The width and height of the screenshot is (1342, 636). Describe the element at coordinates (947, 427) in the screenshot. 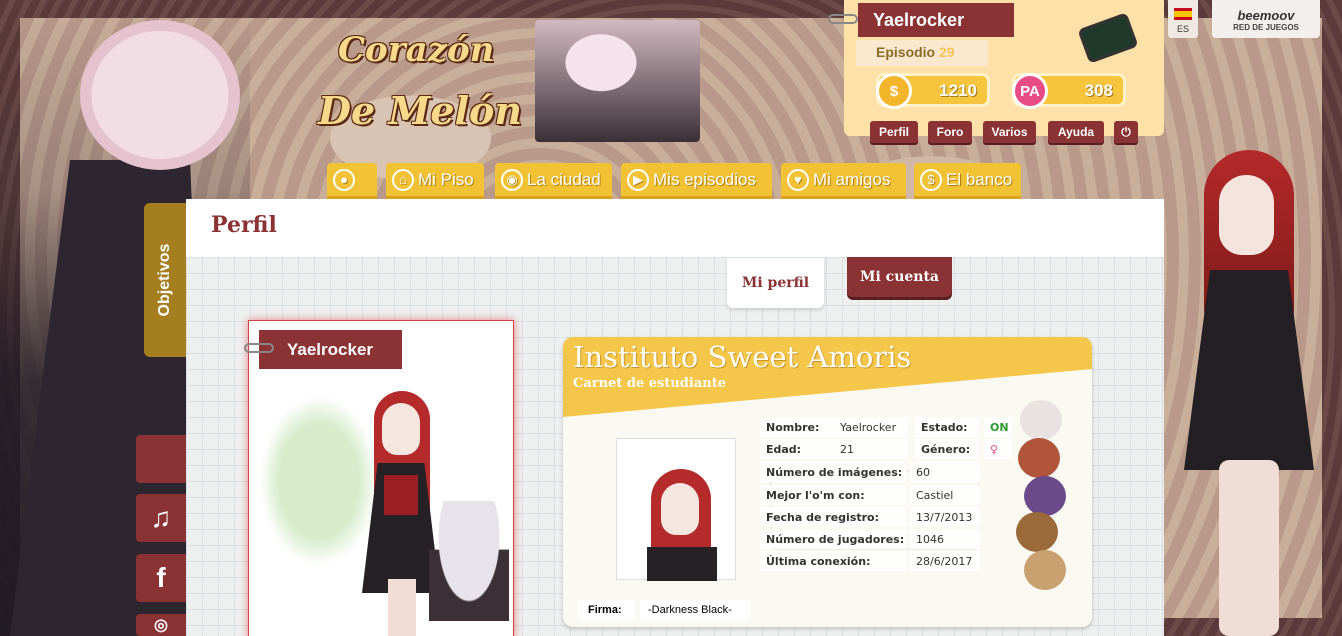

I see `estado-label: Estado:` at that location.